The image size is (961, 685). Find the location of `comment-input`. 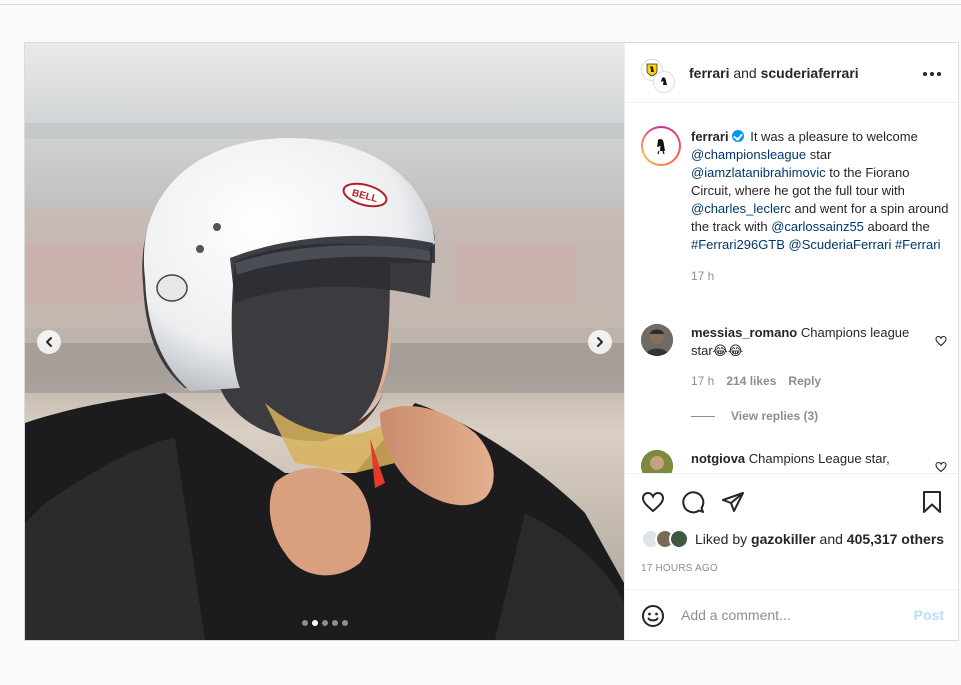

comment-input is located at coordinates (791, 615).